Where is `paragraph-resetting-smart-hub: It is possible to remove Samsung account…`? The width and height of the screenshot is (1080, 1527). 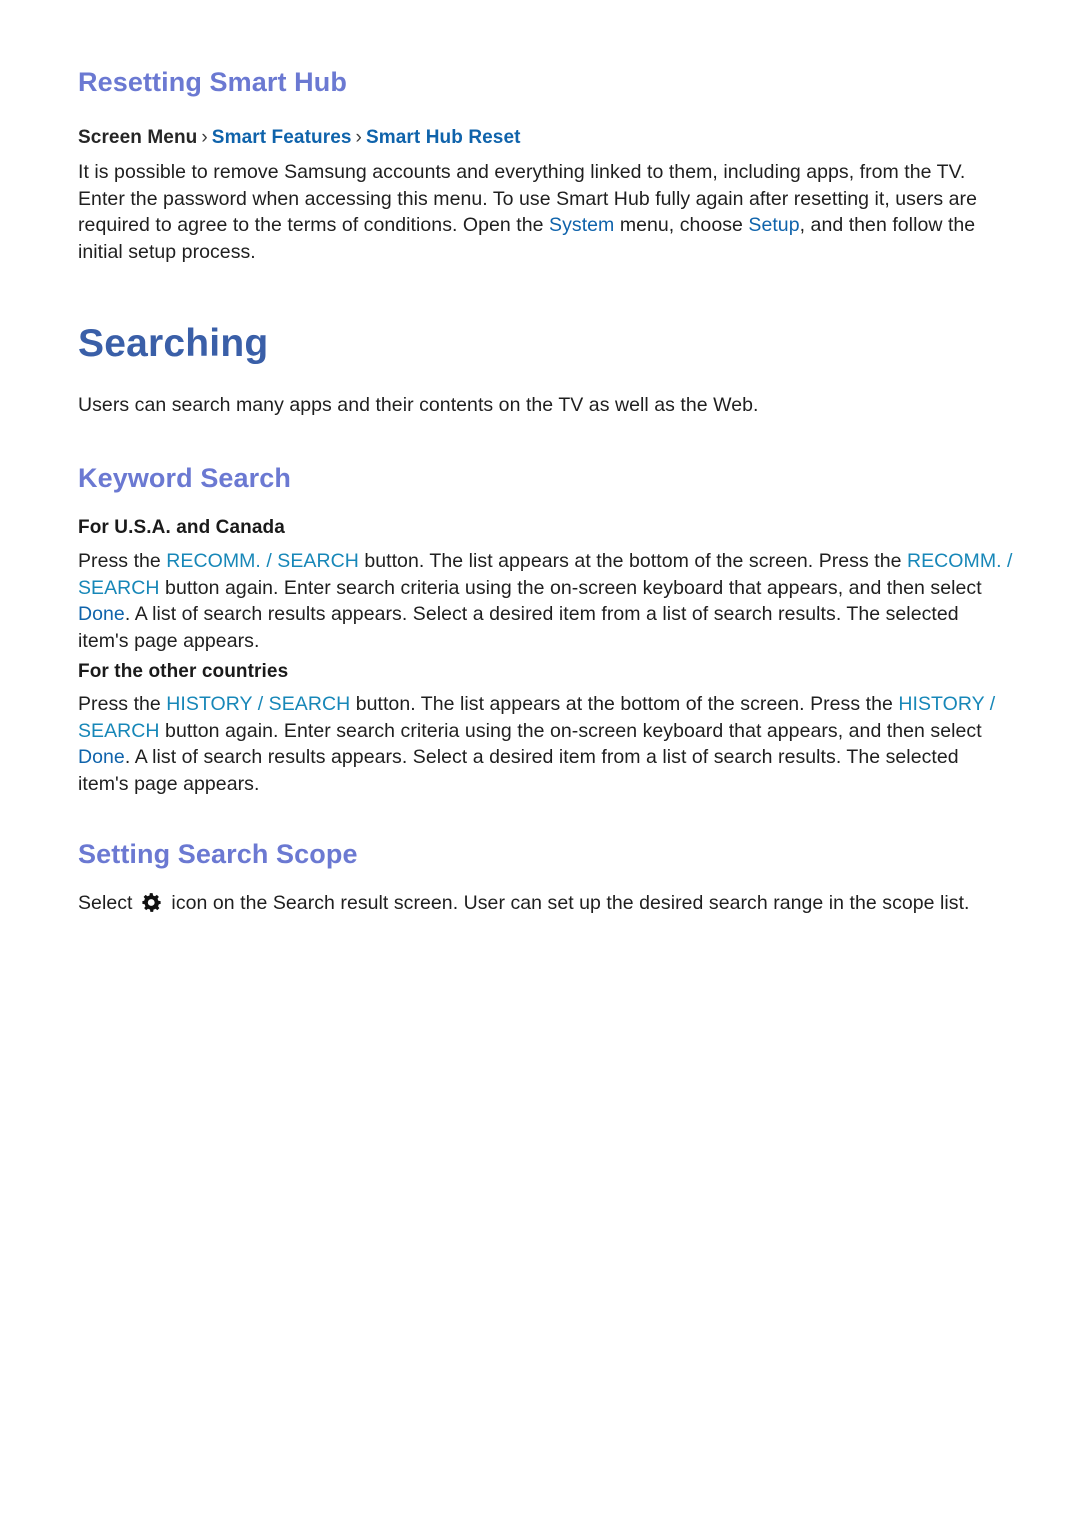
paragraph-resetting-smart-hub: It is possible to remove Samsung account… is located at coordinates (543, 212).